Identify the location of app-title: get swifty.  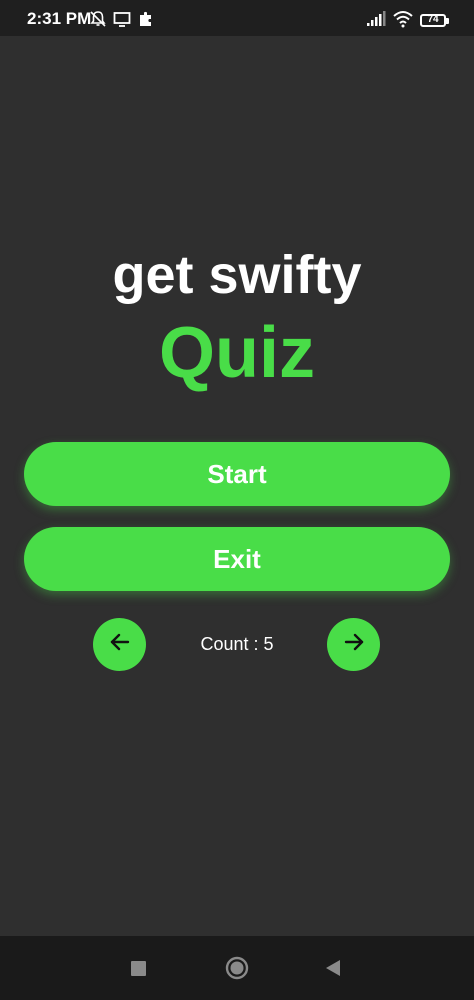
(237, 275).